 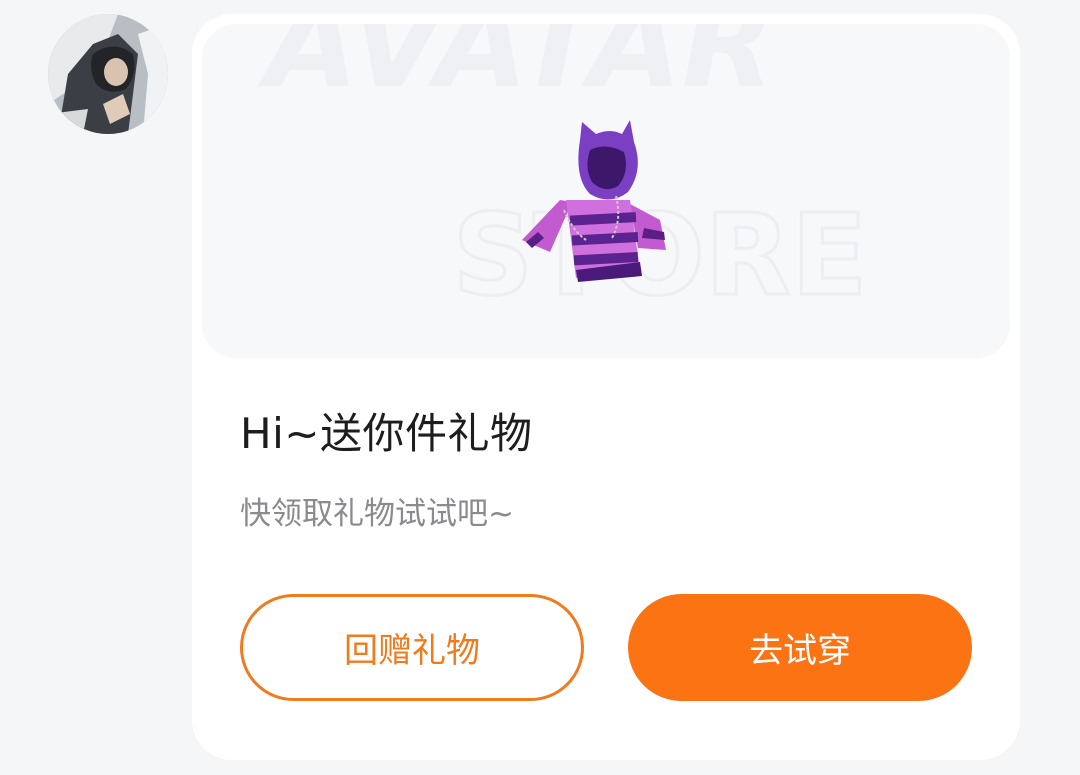 What do you see at coordinates (800, 651) in the screenshot?
I see `try-on-button-label: 去试穿` at bounding box center [800, 651].